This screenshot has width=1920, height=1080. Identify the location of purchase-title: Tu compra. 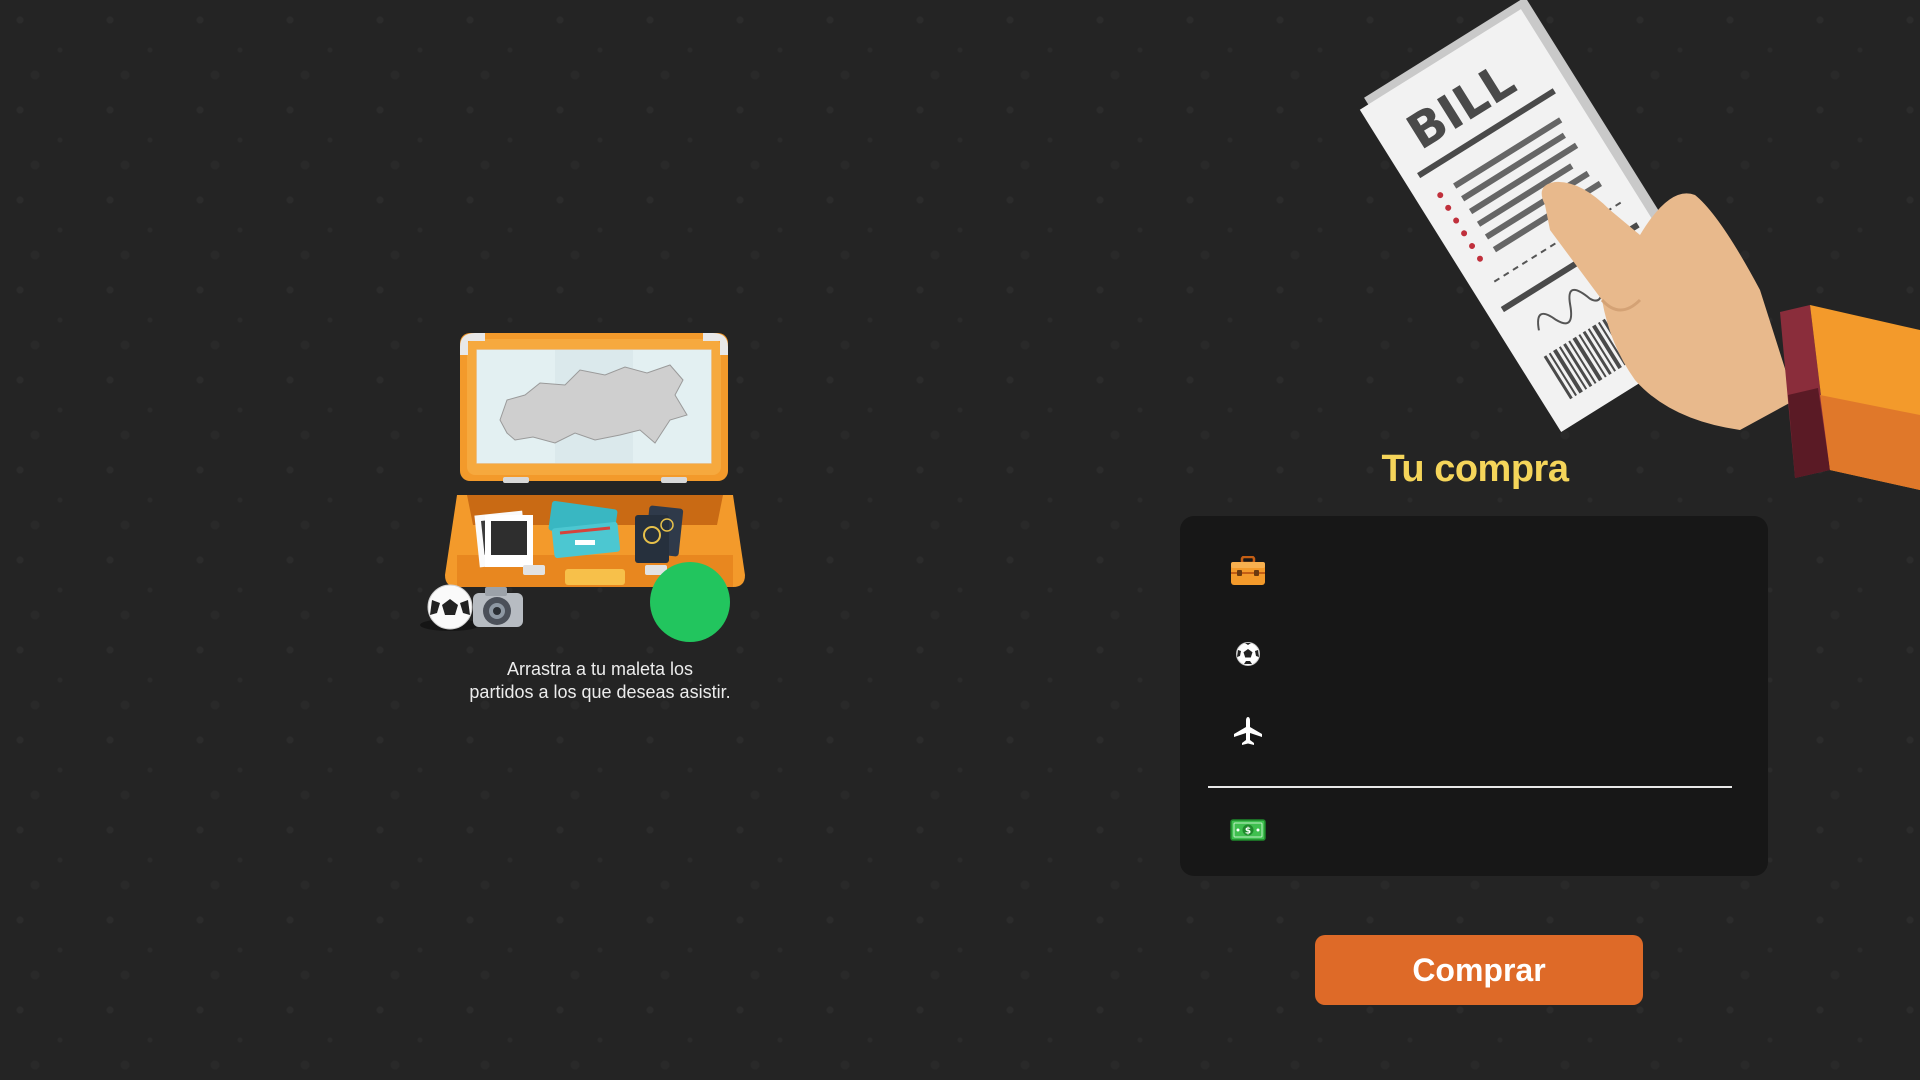
(1475, 469).